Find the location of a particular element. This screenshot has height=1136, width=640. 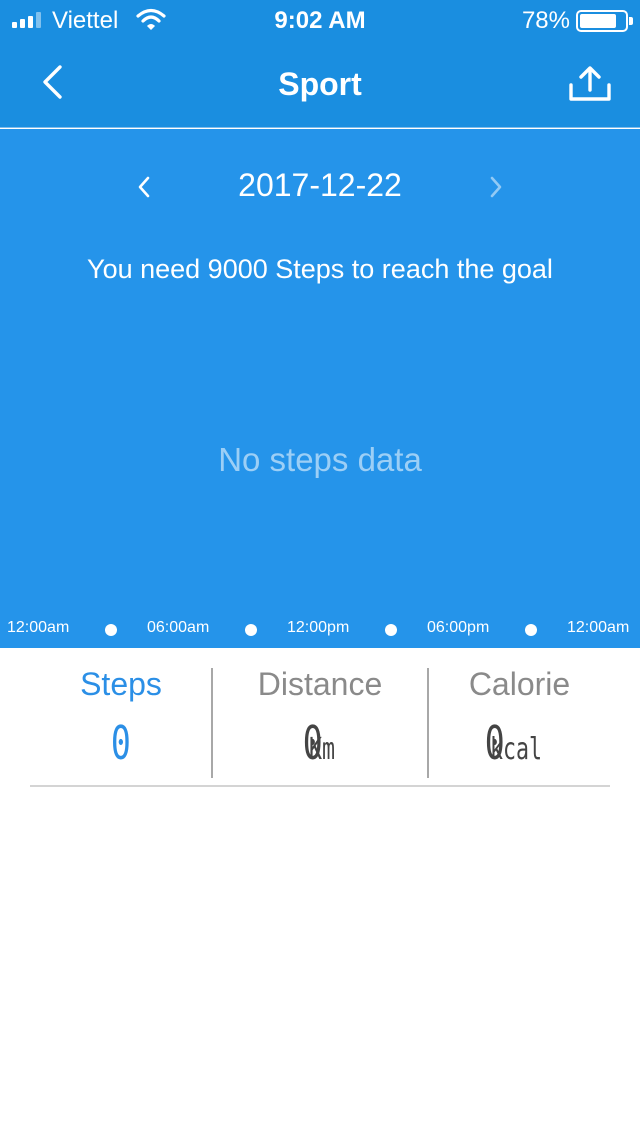

calorie-tab: Calorie 0kcal is located at coordinates (519, 717).